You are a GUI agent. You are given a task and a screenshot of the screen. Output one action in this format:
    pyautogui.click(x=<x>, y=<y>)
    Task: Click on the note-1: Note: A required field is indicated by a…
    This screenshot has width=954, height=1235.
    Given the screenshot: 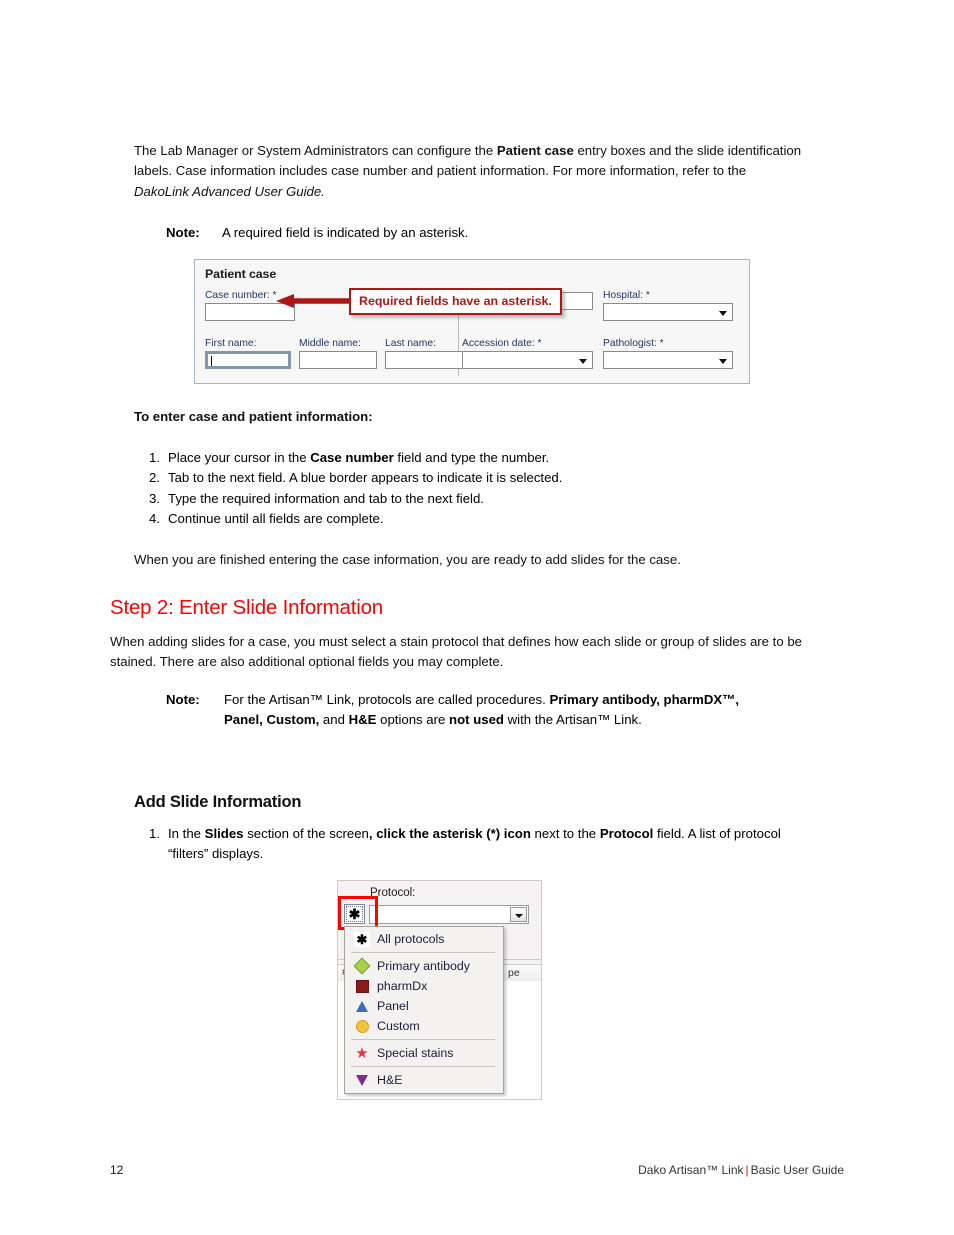 What is the action you would take?
    pyautogui.click(x=476, y=233)
    